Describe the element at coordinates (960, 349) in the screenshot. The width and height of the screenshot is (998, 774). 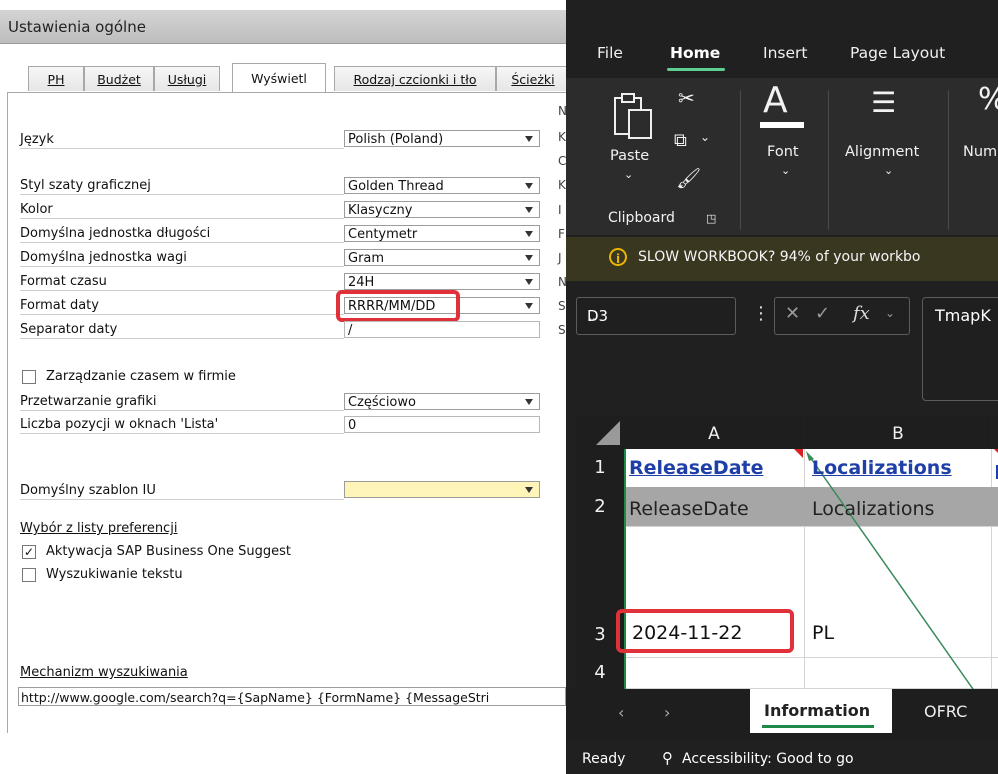
I see `formula-input: TmapK` at that location.